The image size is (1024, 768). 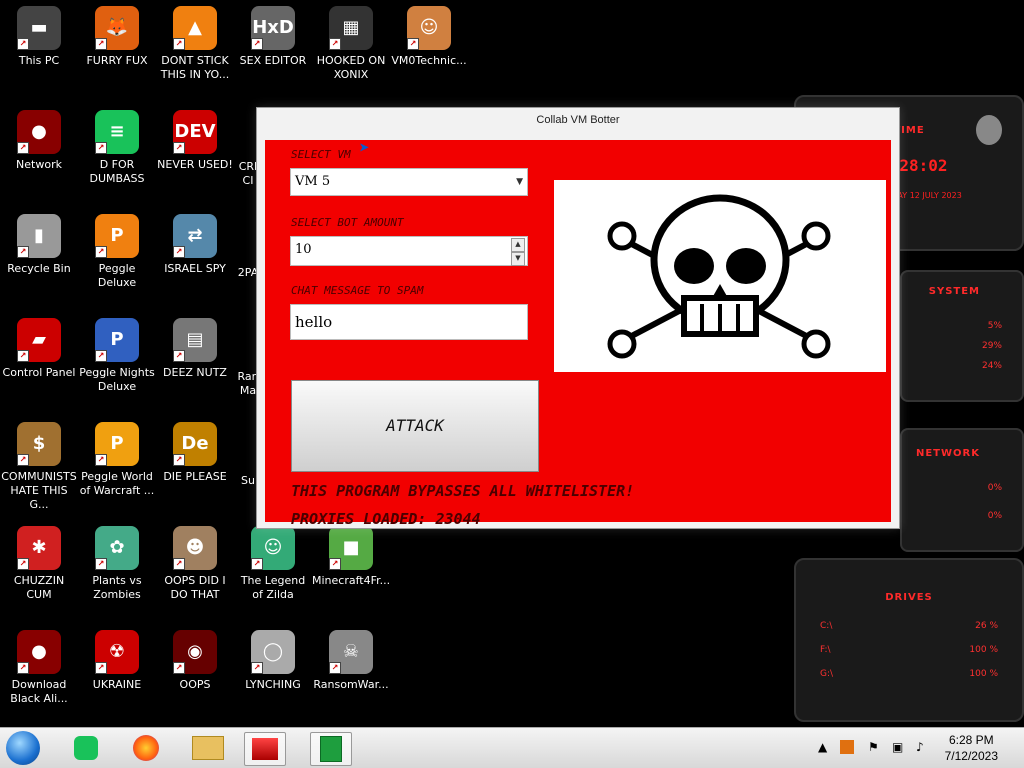 What do you see at coordinates (39, 268) in the screenshot?
I see `desktop-icon-label: Recycle Bin` at bounding box center [39, 268].